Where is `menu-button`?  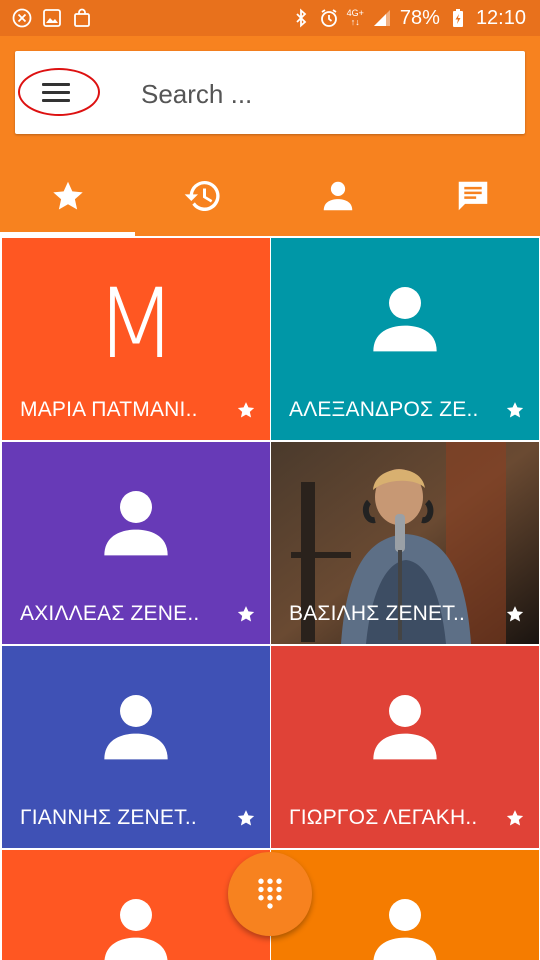
menu-button is located at coordinates (59, 92).